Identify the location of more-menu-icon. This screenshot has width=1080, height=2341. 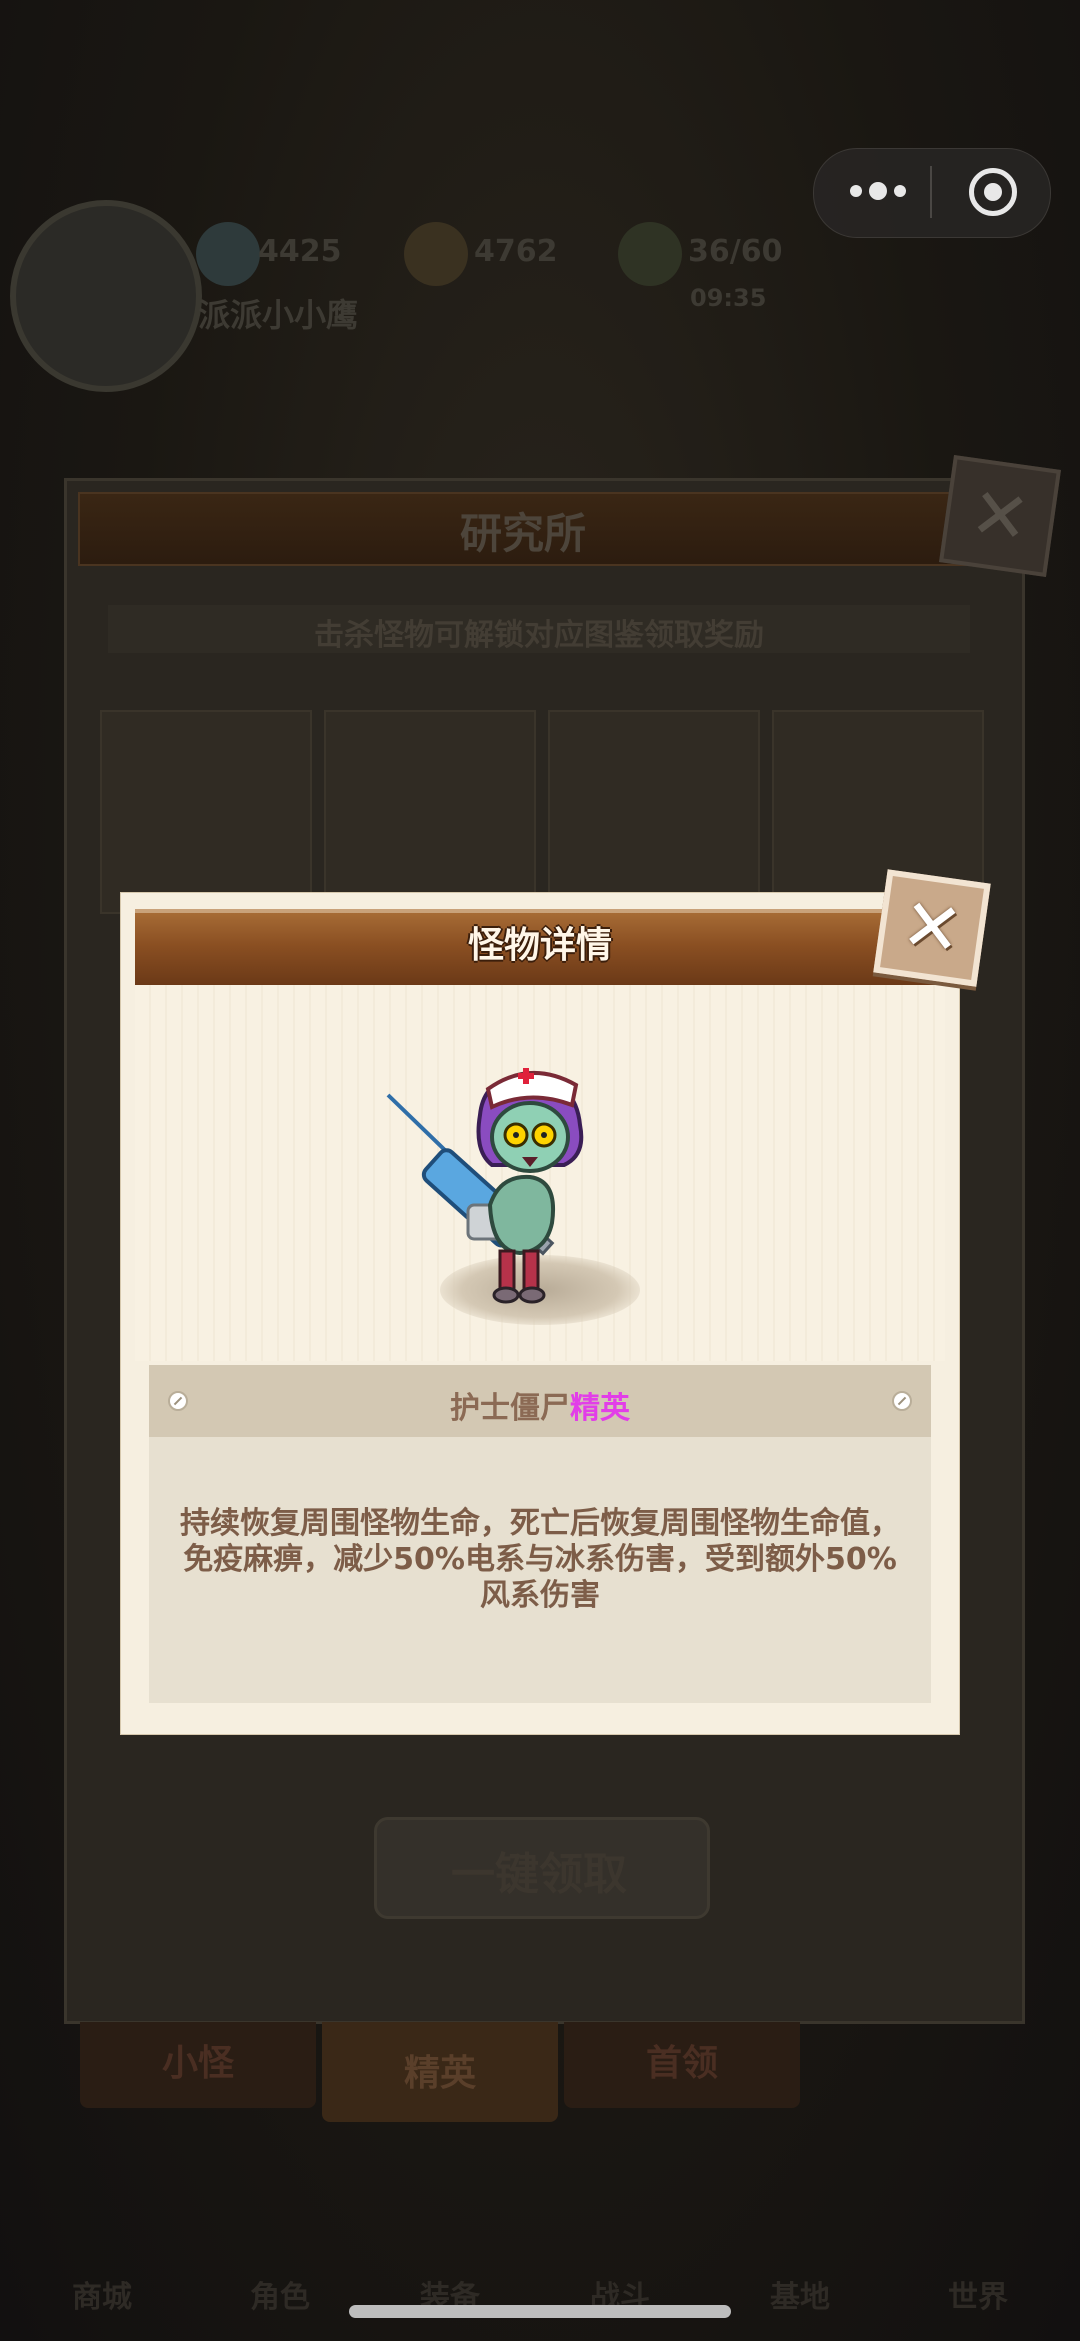
(878, 191).